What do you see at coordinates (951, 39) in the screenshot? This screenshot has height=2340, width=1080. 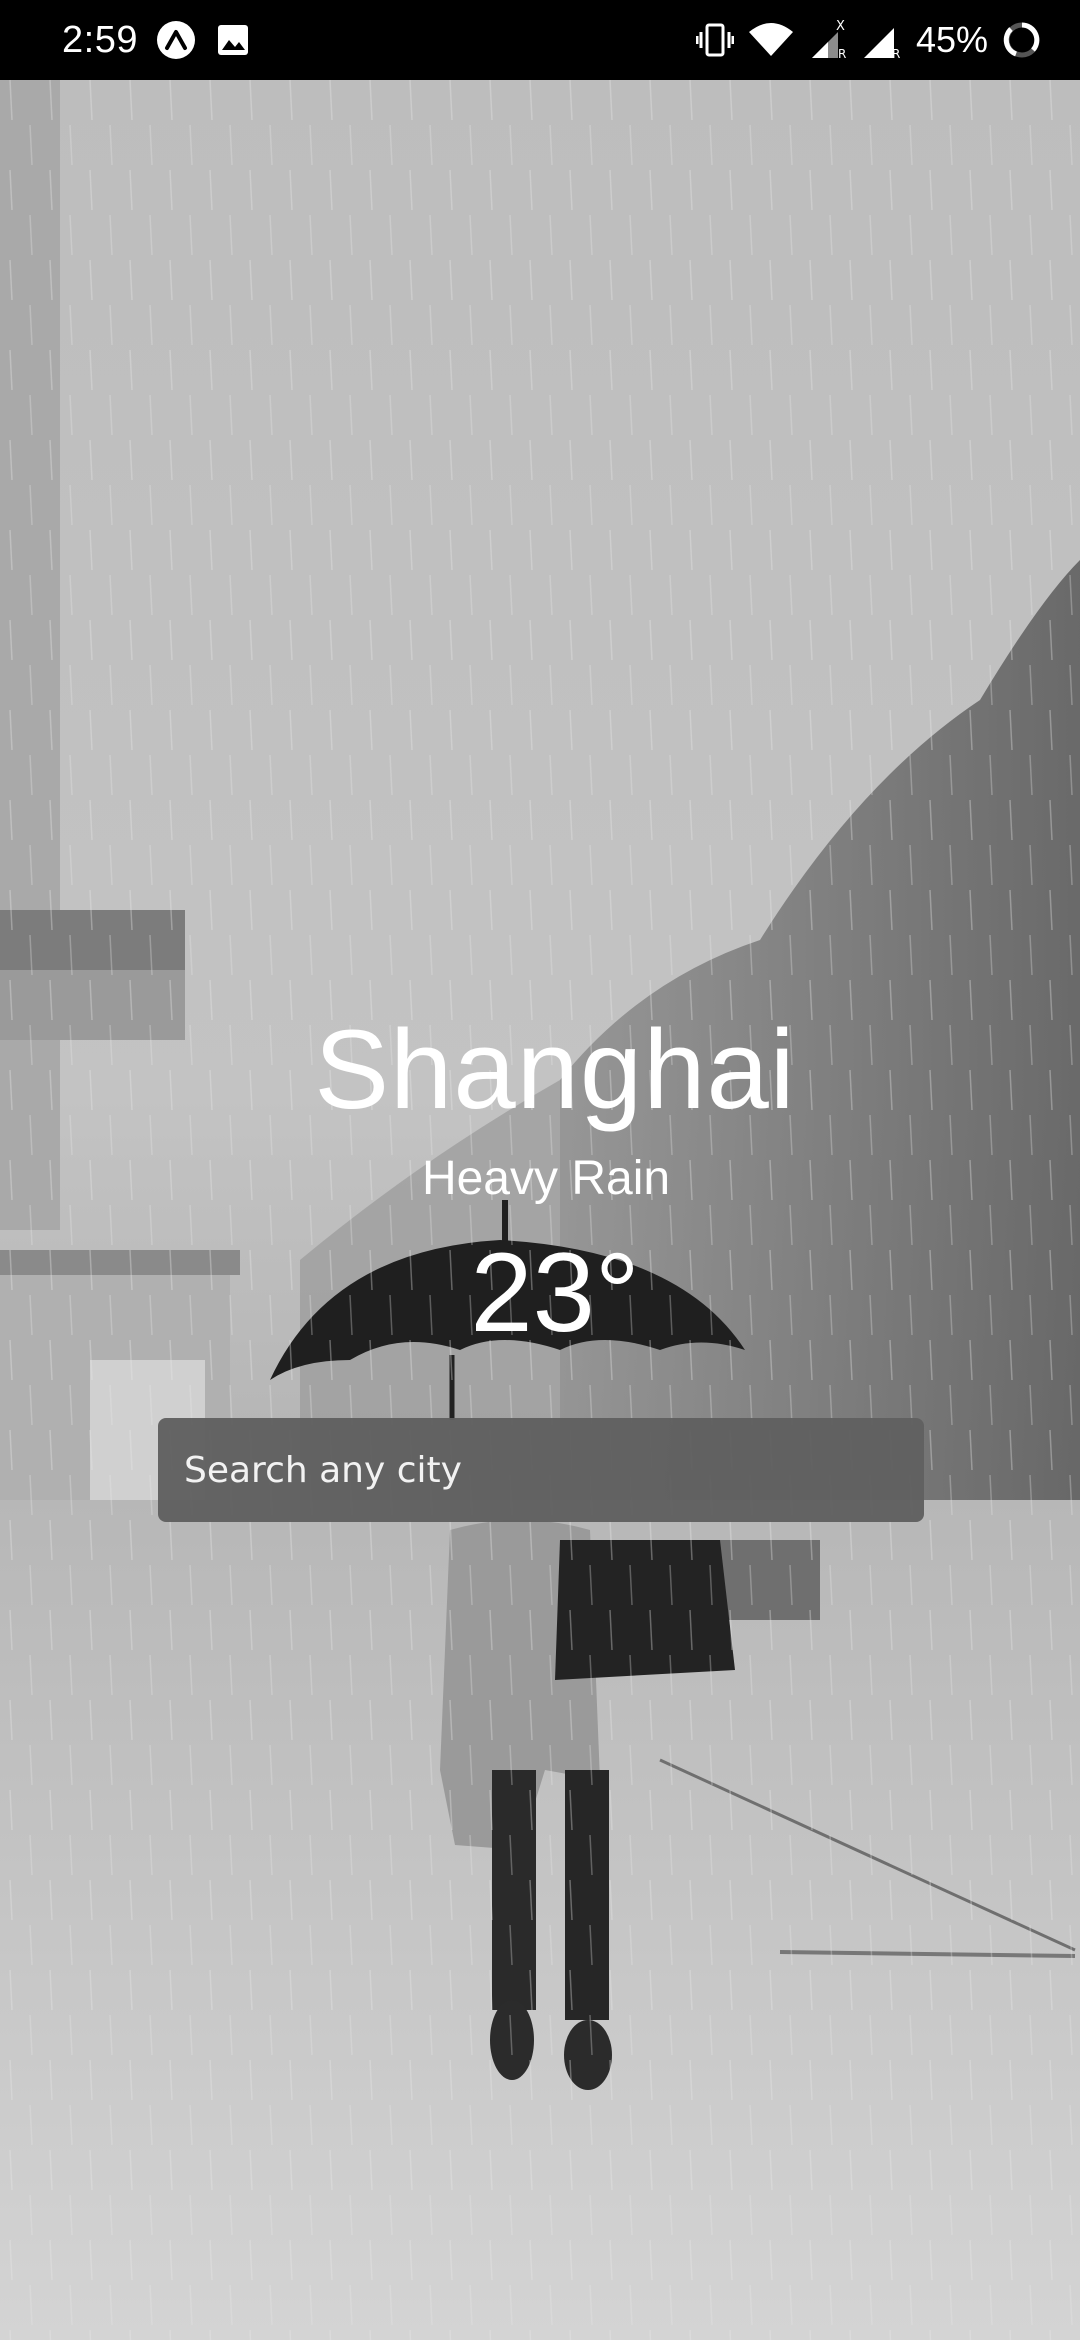 I see `battery-percent: 45%` at bounding box center [951, 39].